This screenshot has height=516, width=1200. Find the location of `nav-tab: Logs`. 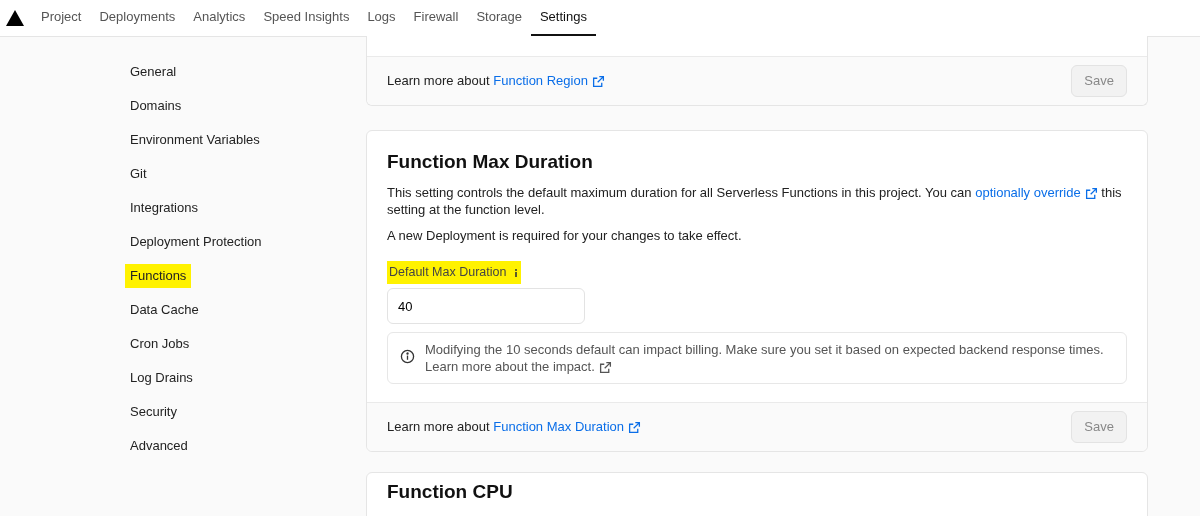

nav-tab: Logs is located at coordinates (381, 18).